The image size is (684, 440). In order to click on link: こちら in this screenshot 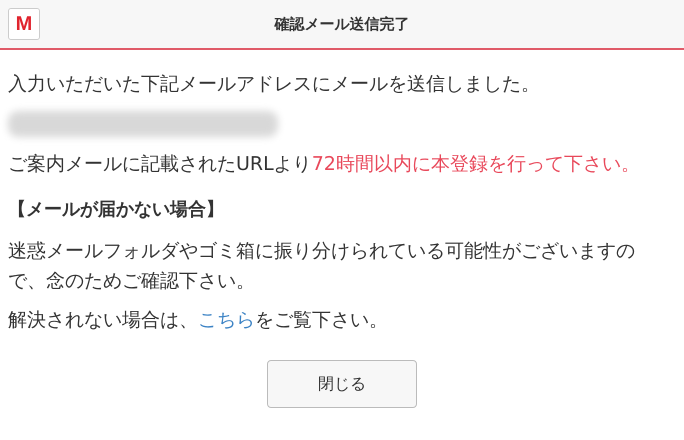, I will do `click(226, 320)`.